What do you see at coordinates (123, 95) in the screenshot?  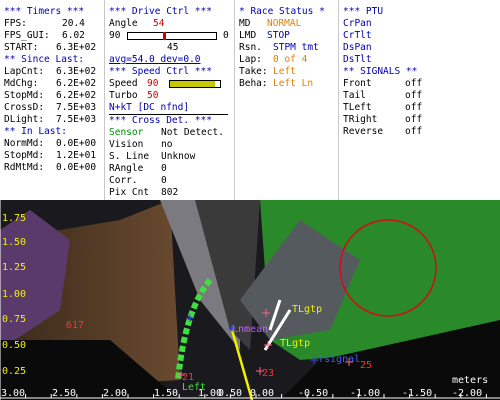 I see `turbo-label: Turbo` at bounding box center [123, 95].